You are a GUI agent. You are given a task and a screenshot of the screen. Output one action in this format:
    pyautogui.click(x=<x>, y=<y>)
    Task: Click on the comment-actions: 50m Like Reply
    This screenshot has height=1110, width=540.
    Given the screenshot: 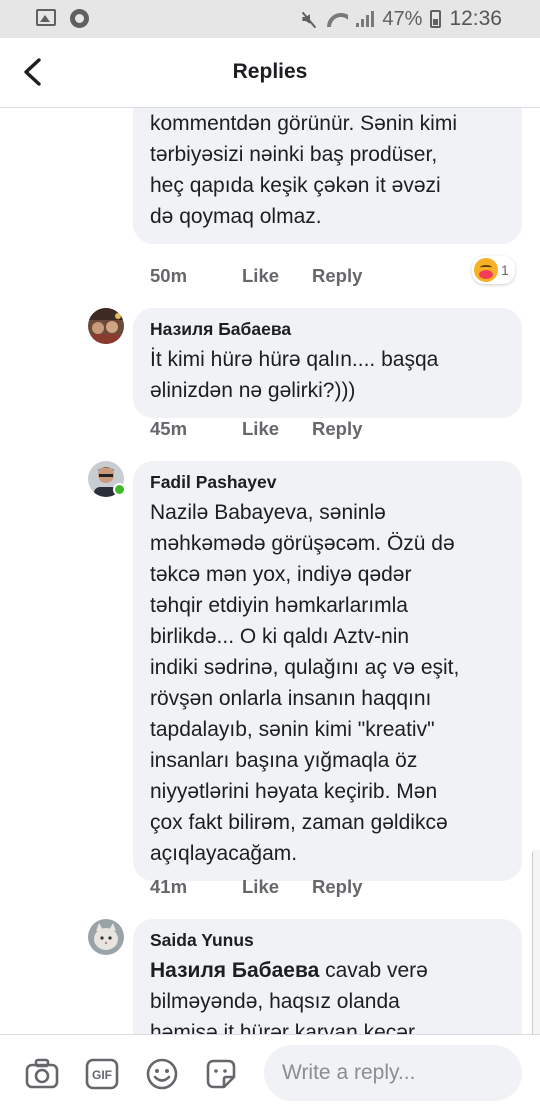 What is the action you would take?
    pyautogui.click(x=256, y=276)
    